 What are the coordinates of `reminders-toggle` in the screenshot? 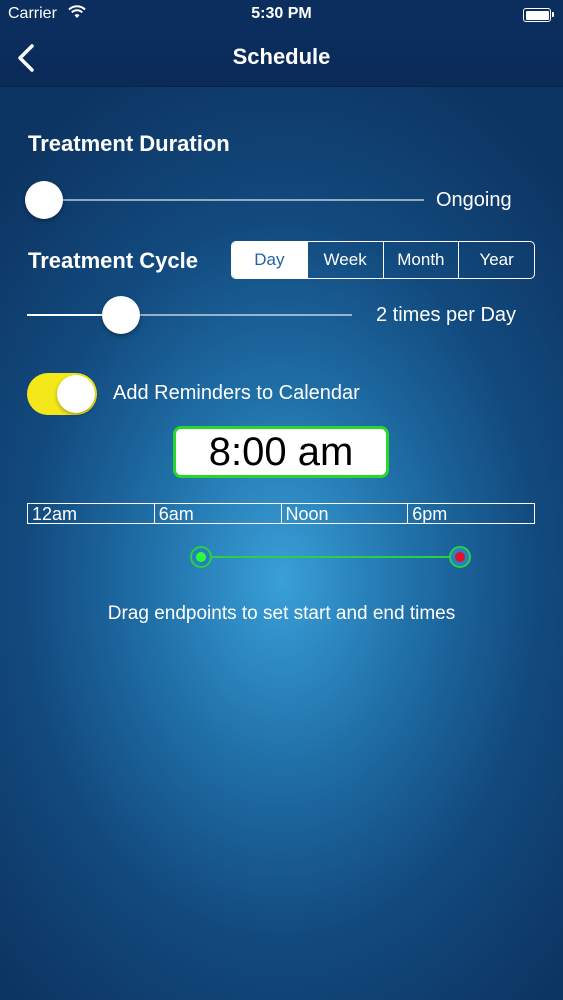 It's located at (62, 394).